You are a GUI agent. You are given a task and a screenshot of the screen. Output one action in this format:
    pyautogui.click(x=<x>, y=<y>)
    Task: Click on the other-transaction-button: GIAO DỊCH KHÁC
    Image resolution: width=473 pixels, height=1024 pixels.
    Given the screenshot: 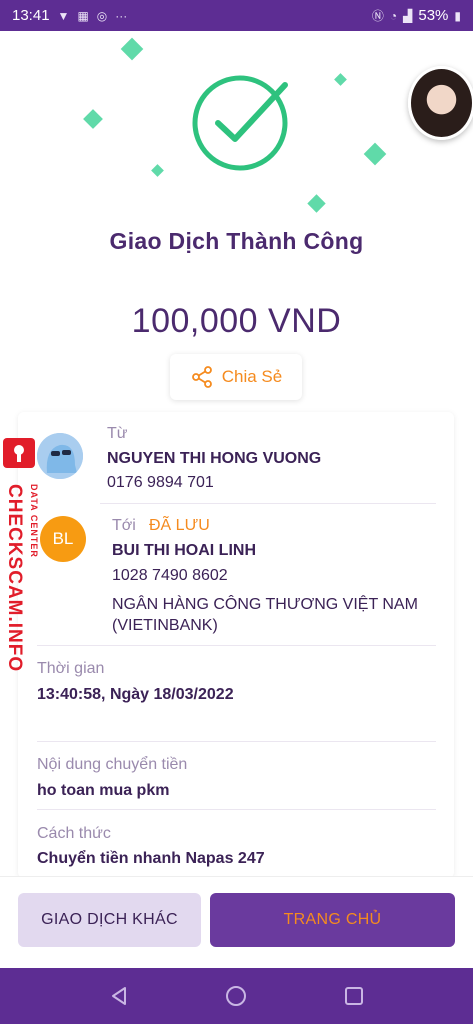 What is the action you would take?
    pyautogui.click(x=109, y=920)
    